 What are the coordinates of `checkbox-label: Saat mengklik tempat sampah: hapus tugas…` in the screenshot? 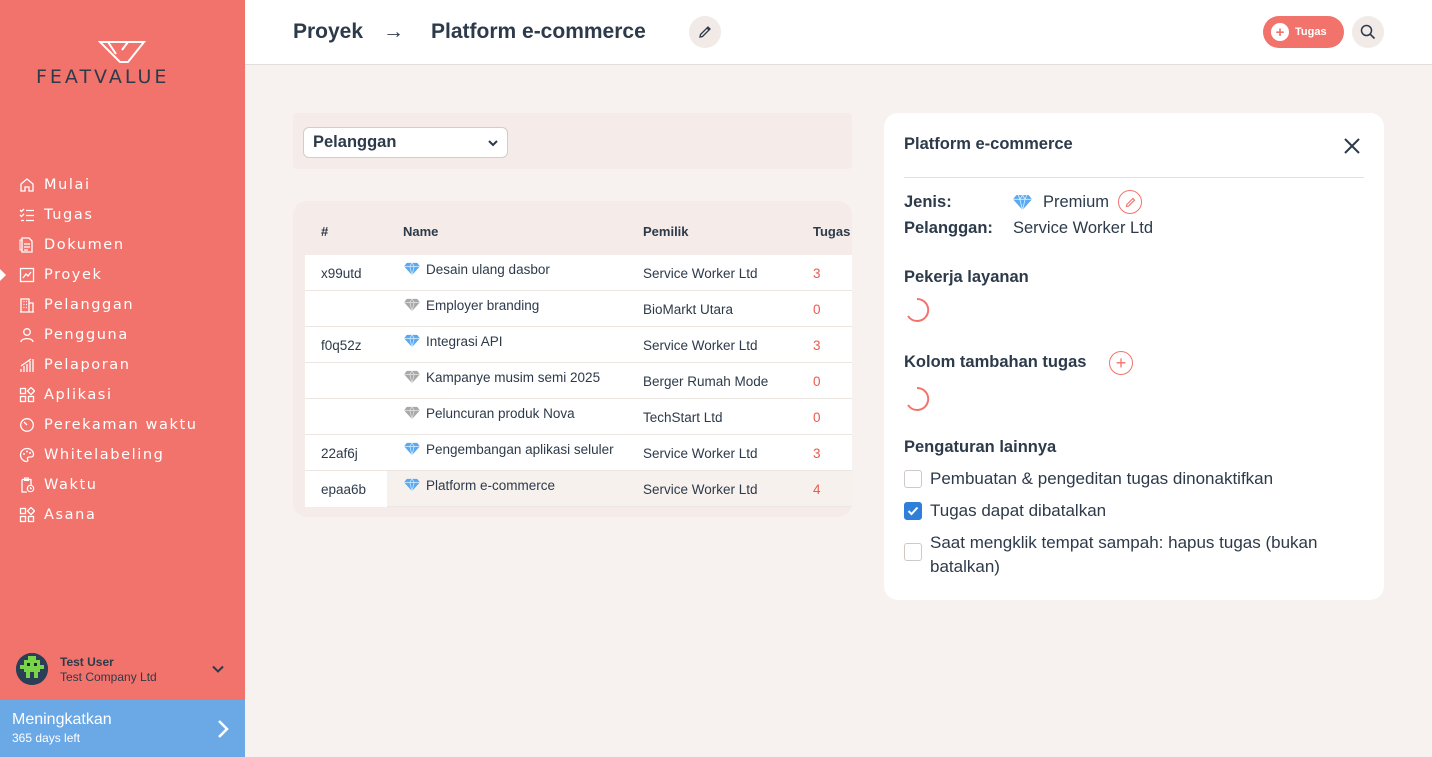 It's located at (1124, 554).